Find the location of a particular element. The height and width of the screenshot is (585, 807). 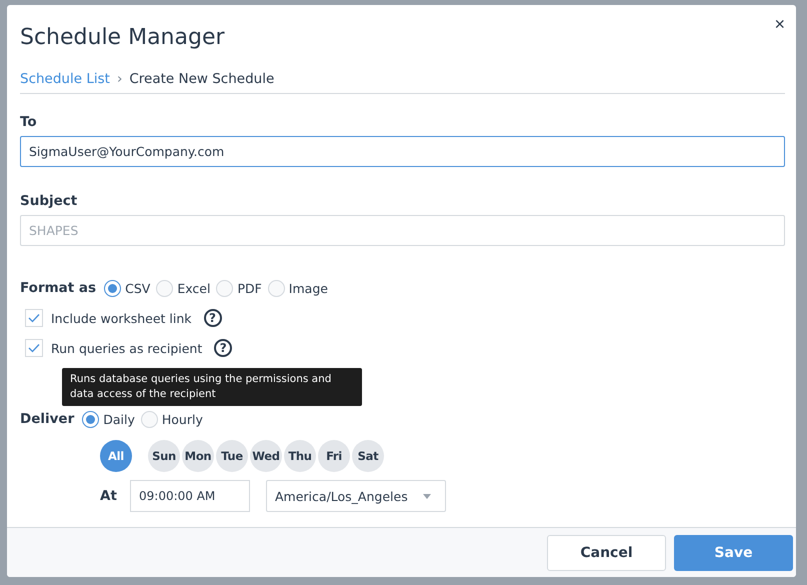

deliver-label: Deliver is located at coordinates (47, 419).